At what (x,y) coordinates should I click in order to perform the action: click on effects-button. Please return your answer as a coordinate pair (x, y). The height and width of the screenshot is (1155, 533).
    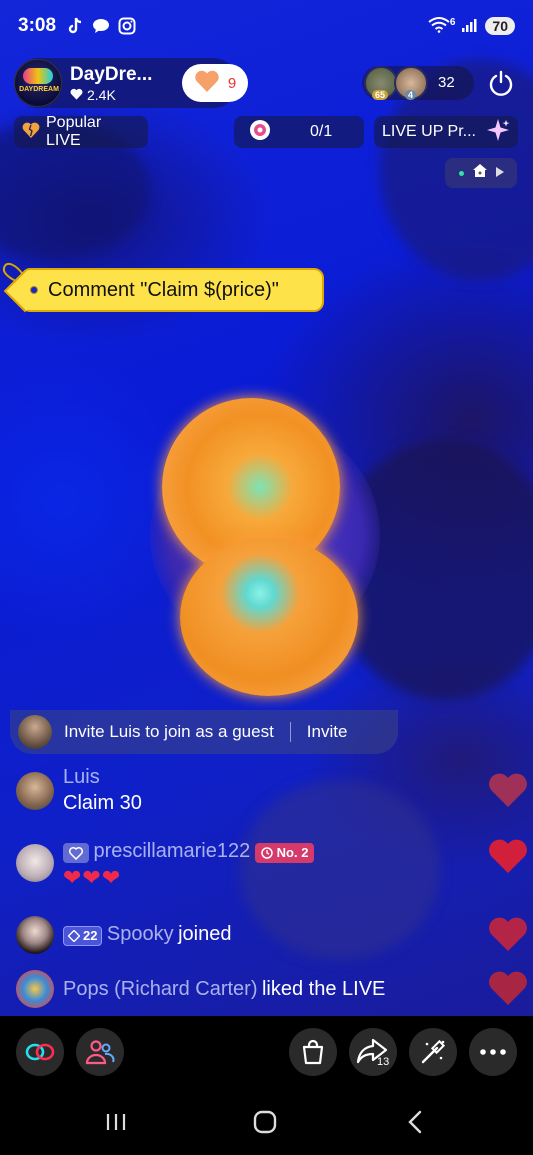
    Looking at the image, I should click on (433, 1052).